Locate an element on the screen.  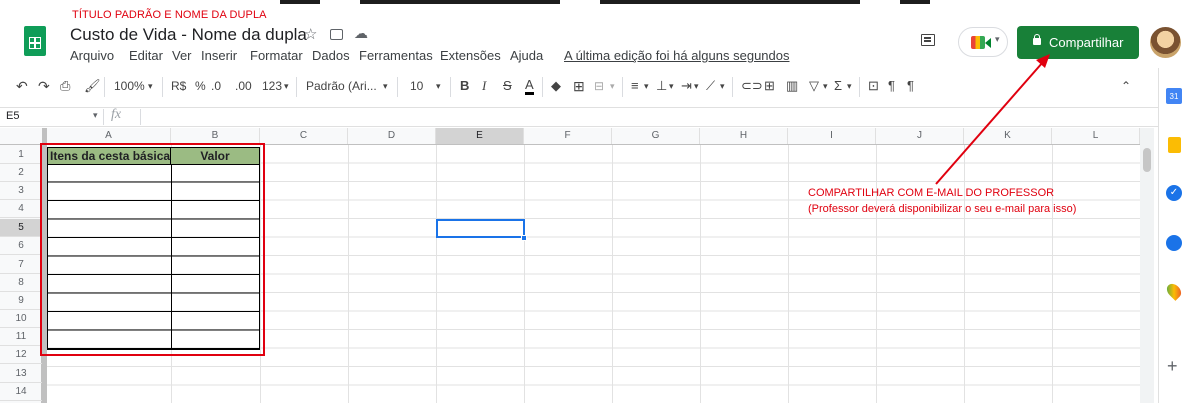
scrollbar-thumb is located at coordinates (1147, 160).